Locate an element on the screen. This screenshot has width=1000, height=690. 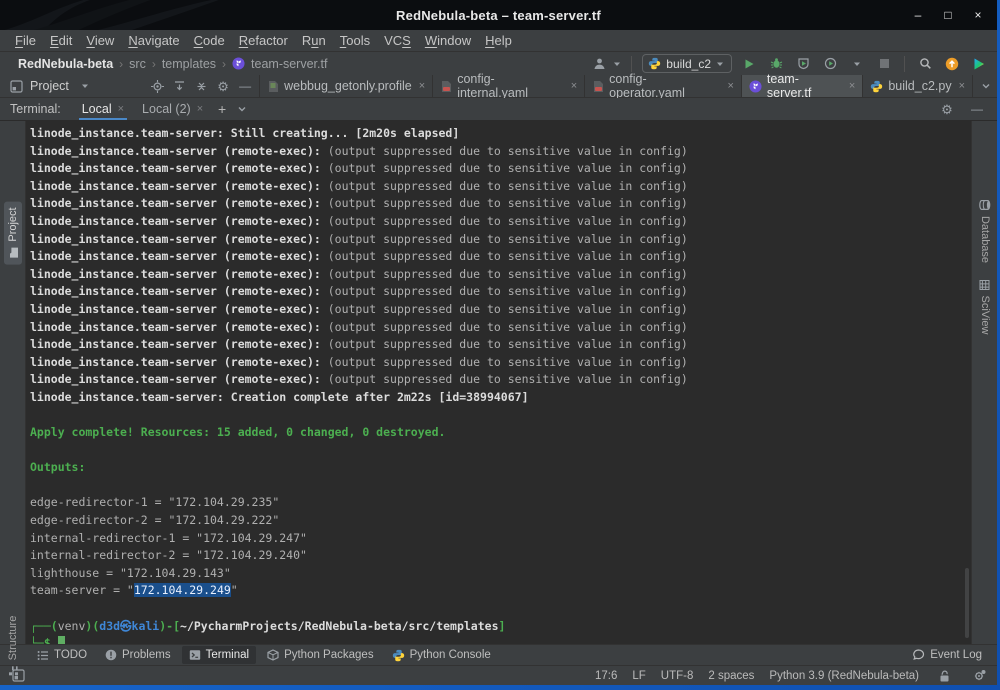
editor-tab-webbug-getonly-profile: webbug_getonly.profile × is located at coordinates (347, 86).